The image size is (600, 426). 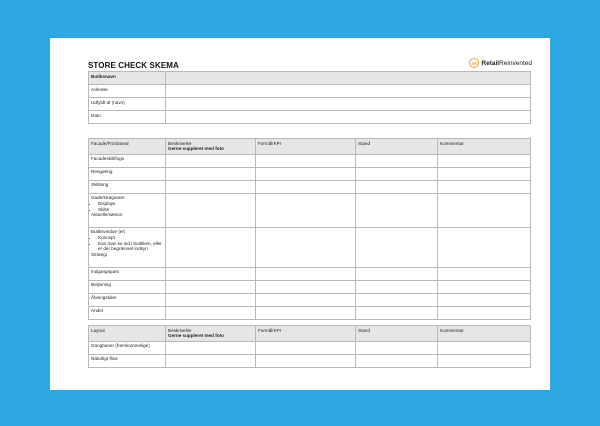 I want to click on logo-text-light: Reinvented, so click(x=515, y=63).